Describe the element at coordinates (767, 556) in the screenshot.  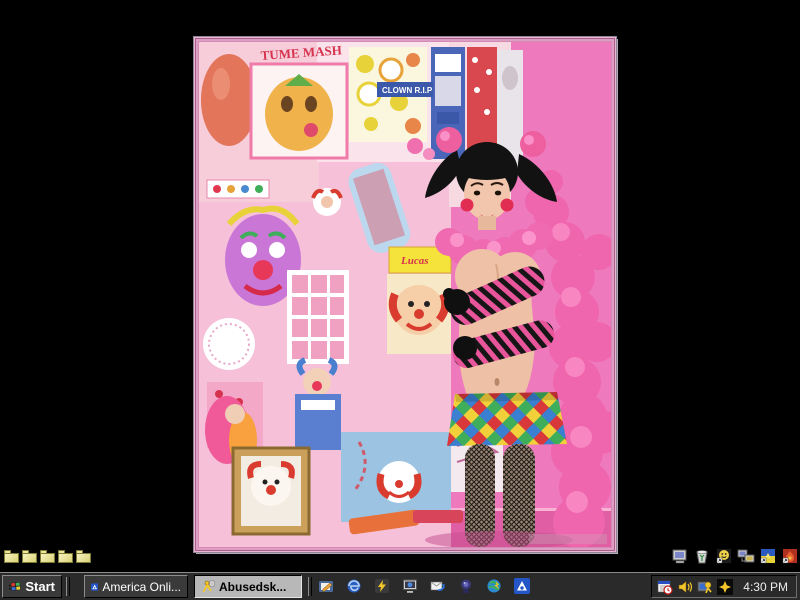
I see `picture-shortcut-icon` at that location.